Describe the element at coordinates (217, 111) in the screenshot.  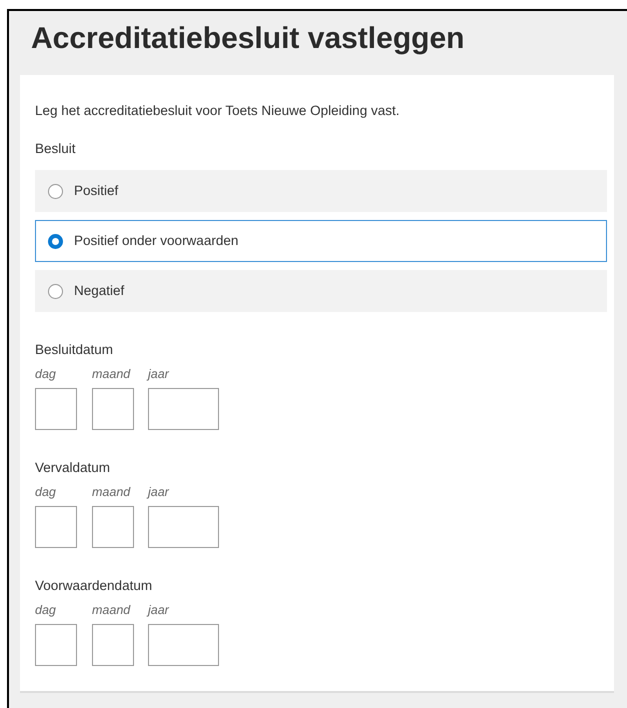
I see `intro-text: Leg het accreditatiebesluit voor Toets Nieuwe Opleiding vast.` at that location.